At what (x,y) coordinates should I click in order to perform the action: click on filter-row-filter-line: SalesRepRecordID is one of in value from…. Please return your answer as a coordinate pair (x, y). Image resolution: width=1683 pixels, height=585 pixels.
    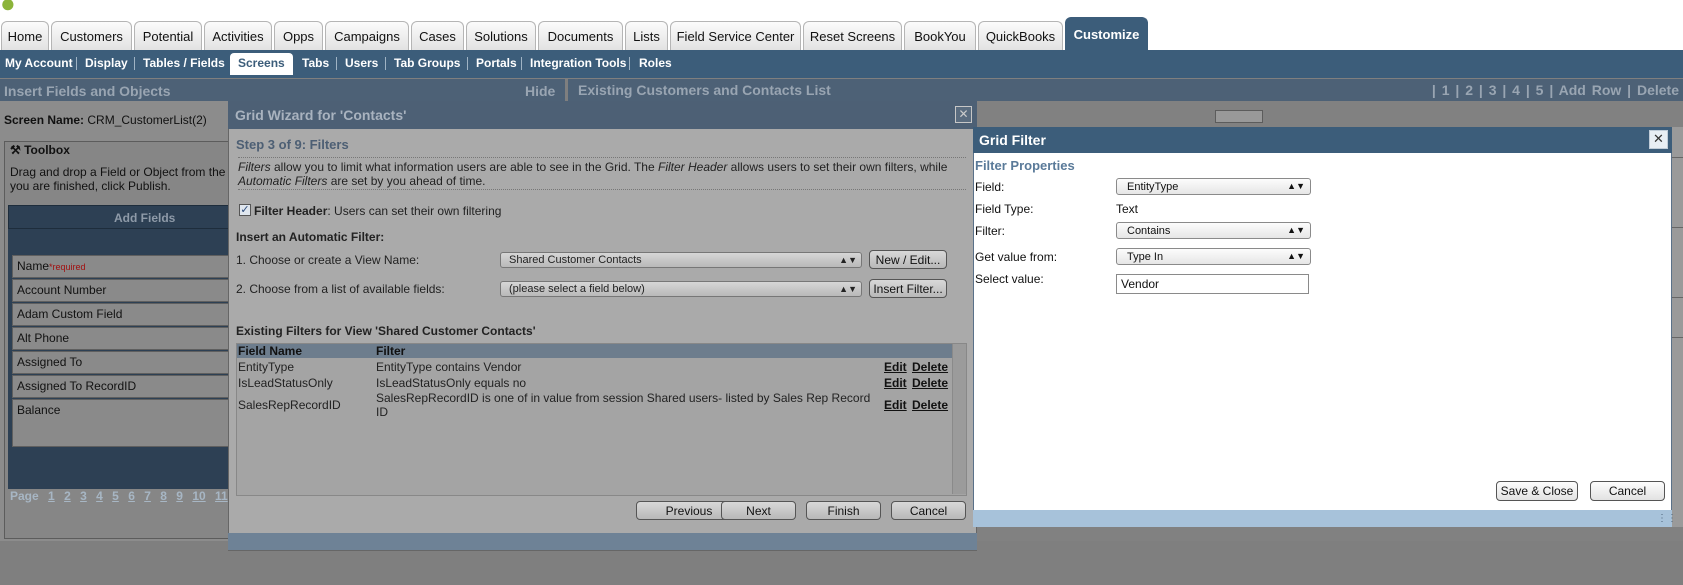
    Looking at the image, I should click on (623, 398).